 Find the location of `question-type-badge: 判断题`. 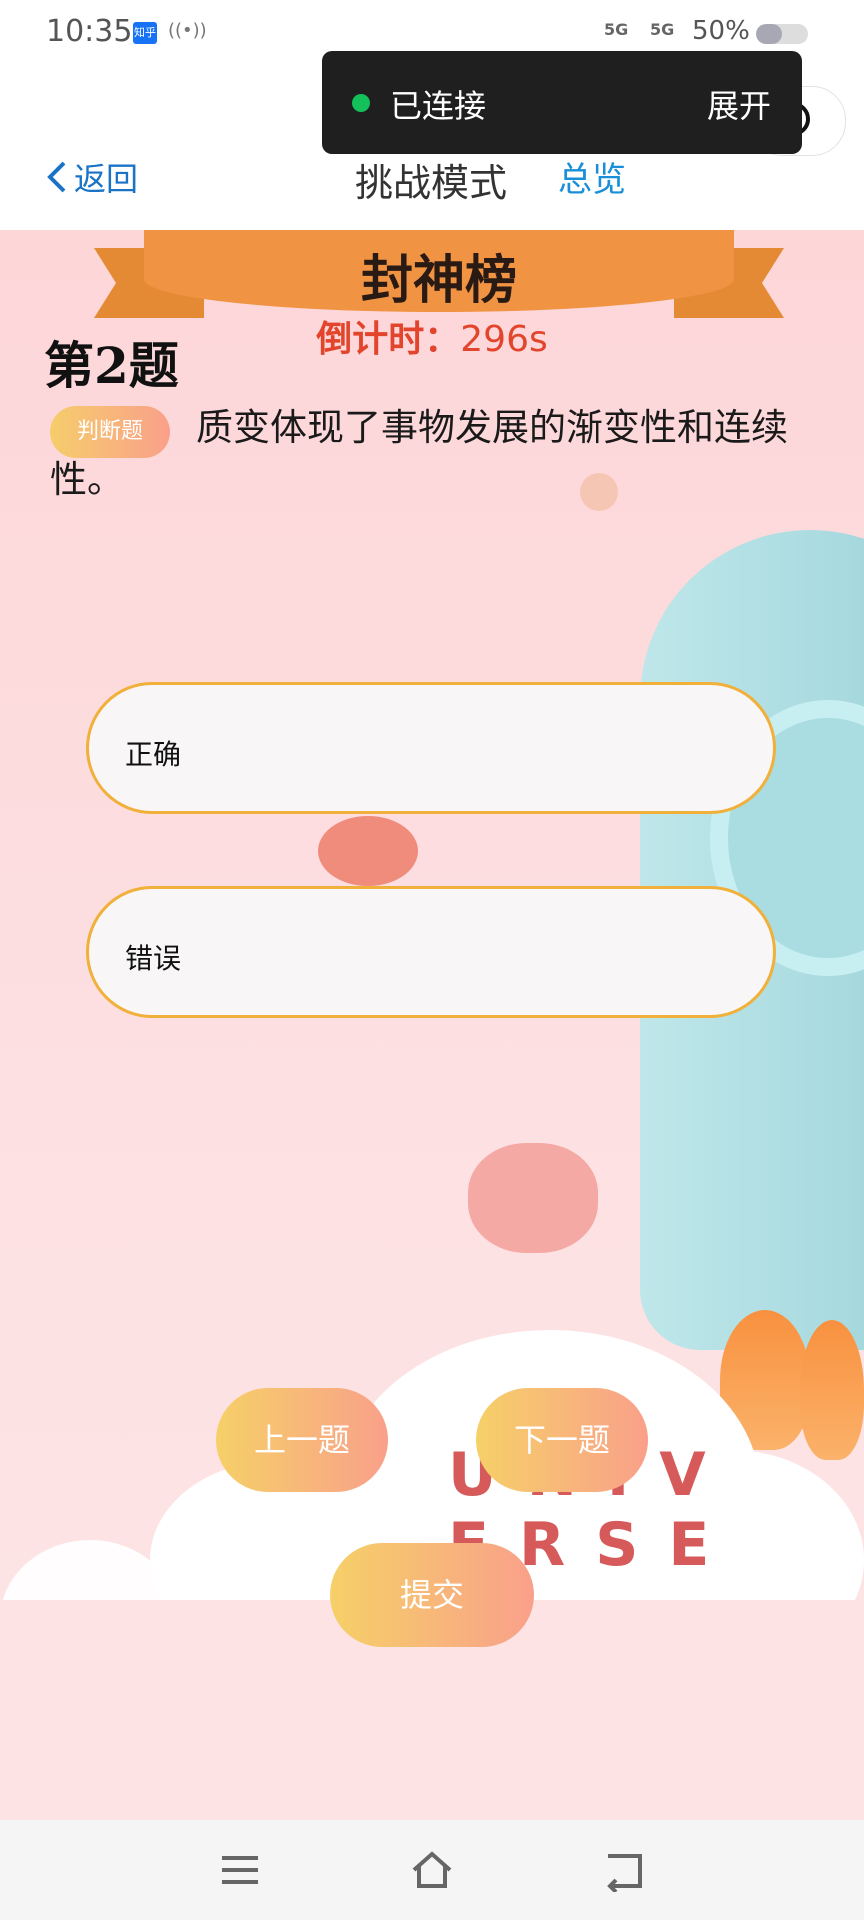

question-type-badge: 判断题 is located at coordinates (110, 432).